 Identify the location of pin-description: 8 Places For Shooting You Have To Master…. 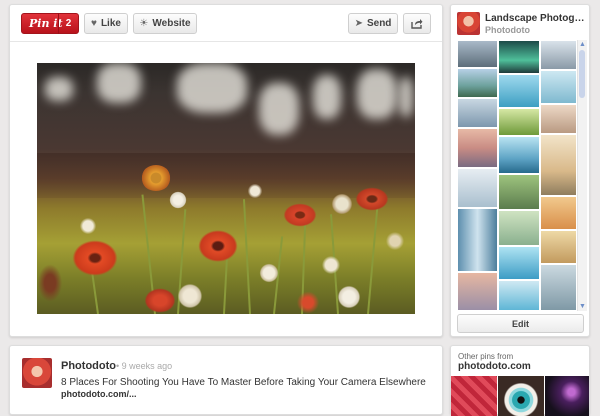
(243, 382).